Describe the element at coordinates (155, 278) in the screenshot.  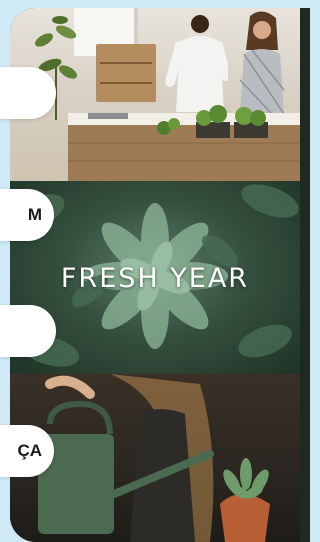
I see `fresh-year-title: FRESH YEAR` at that location.